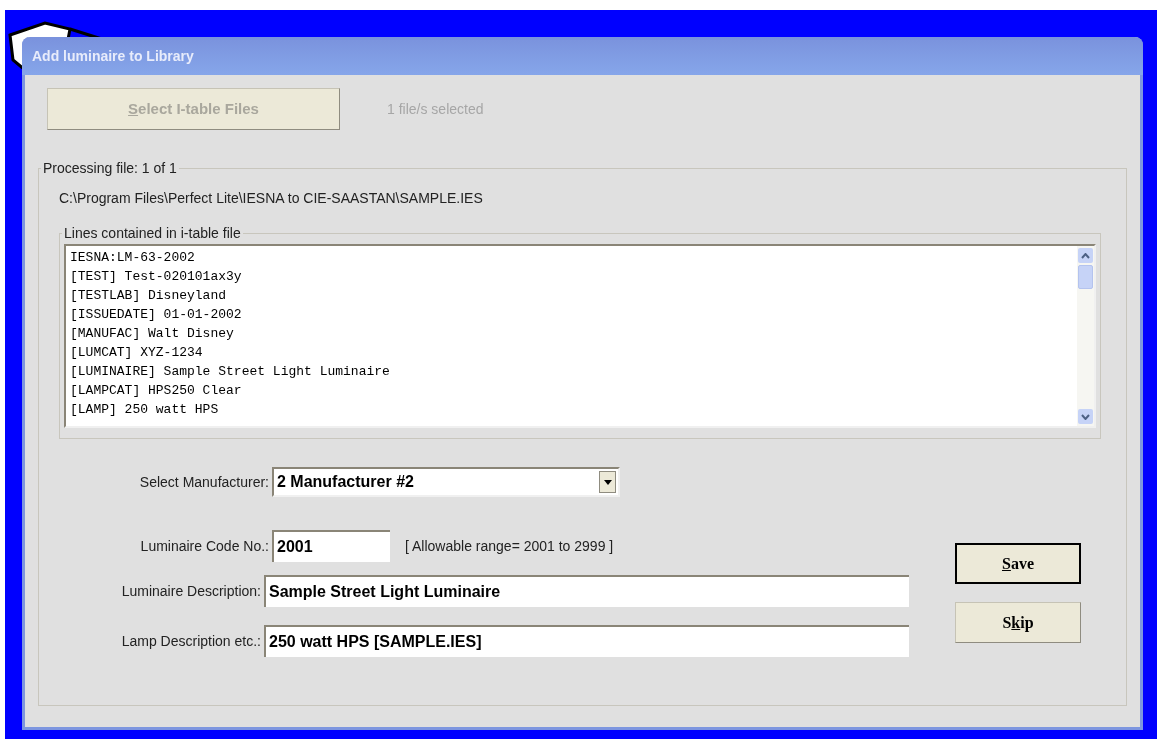 The image size is (1158, 749). Describe the element at coordinates (1085, 277) in the screenshot. I see `scroll-thumb` at that location.